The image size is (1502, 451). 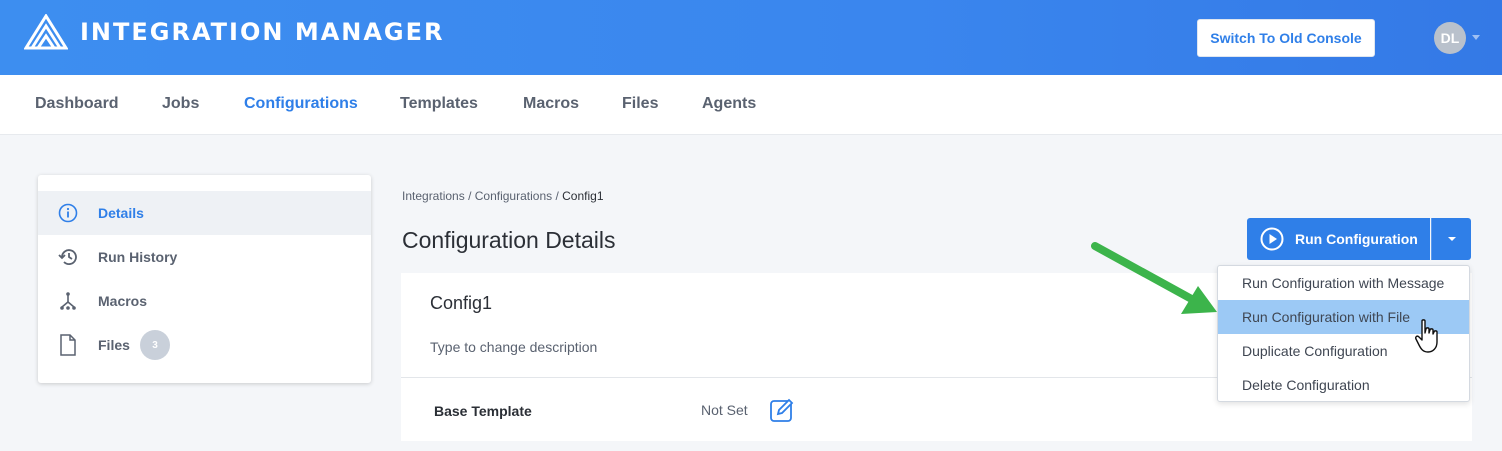 I want to click on nav-dashboard: Dashboard, so click(x=77, y=104).